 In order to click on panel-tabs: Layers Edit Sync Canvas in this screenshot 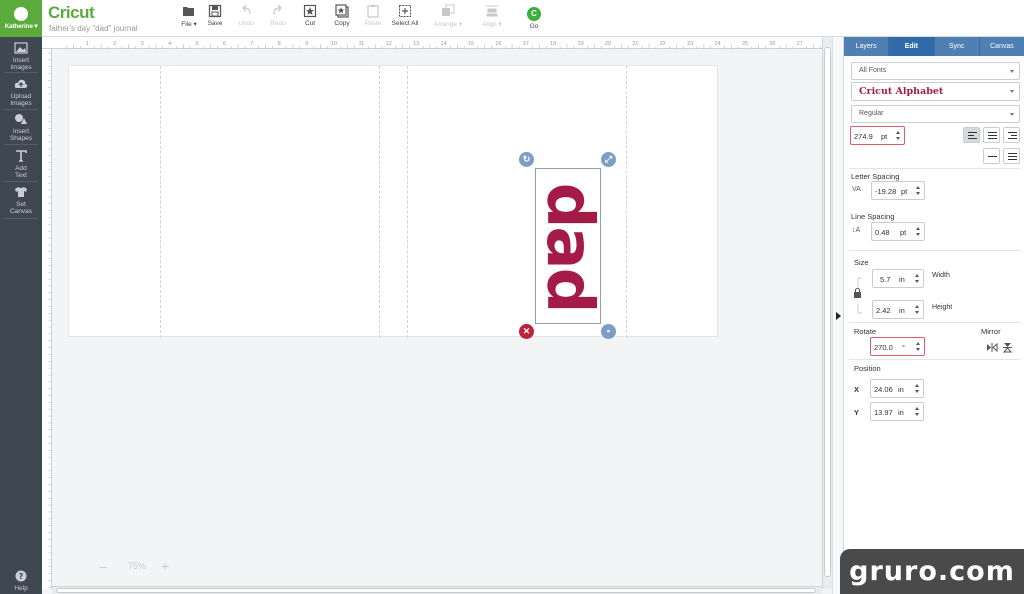, I will do `click(934, 46)`.